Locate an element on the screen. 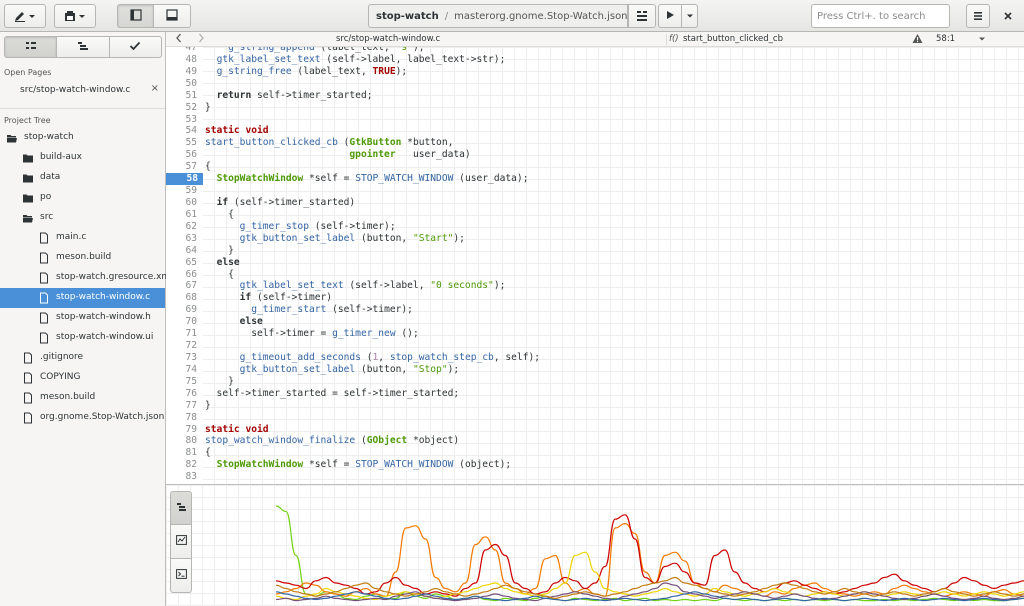  line-number: 60 is located at coordinates (181, 203).